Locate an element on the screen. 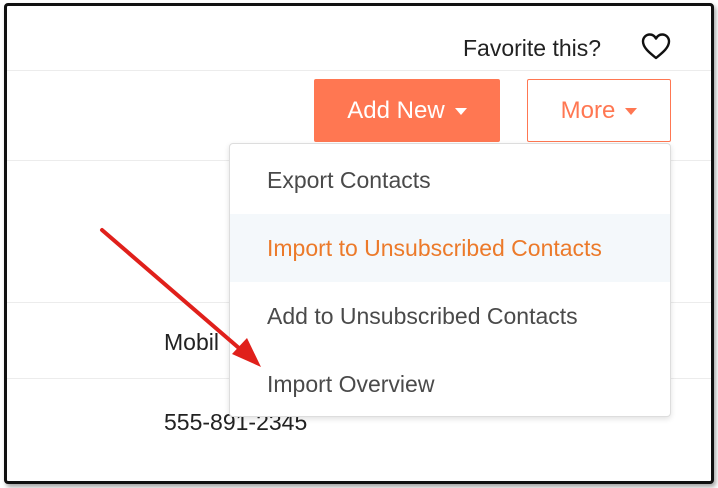 Image resolution: width=718 pixels, height=488 pixels. add-new-button: Add New is located at coordinates (407, 110).